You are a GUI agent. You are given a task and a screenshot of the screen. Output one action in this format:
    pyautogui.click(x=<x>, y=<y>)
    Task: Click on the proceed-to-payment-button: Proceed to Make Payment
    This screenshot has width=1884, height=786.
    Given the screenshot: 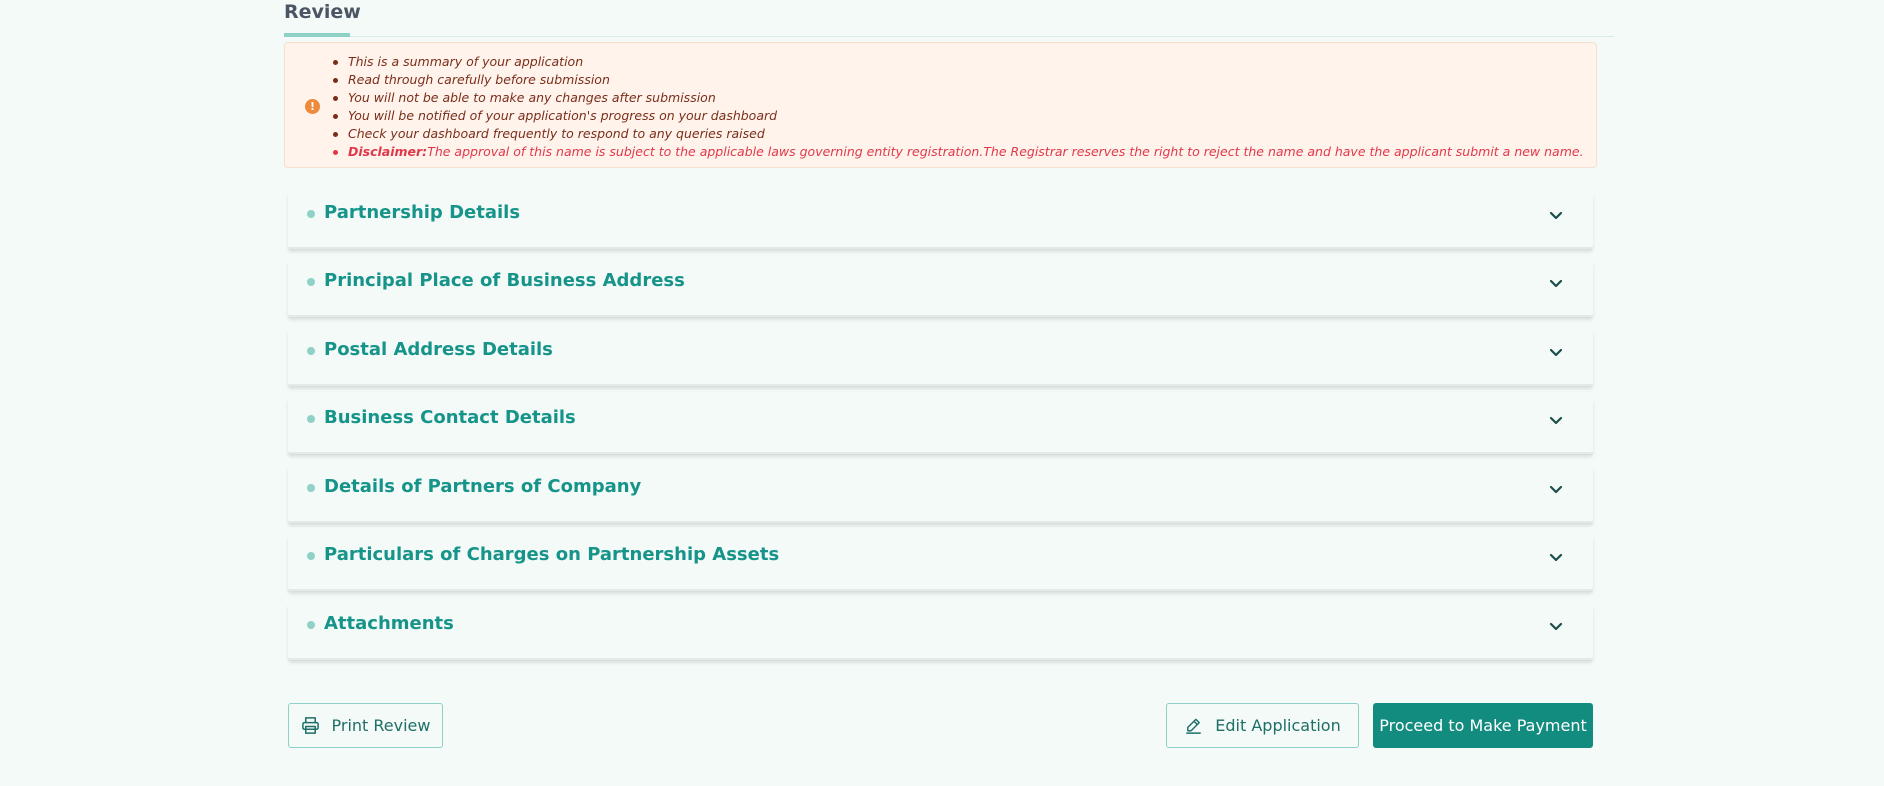 What is the action you would take?
    pyautogui.click(x=1483, y=725)
    